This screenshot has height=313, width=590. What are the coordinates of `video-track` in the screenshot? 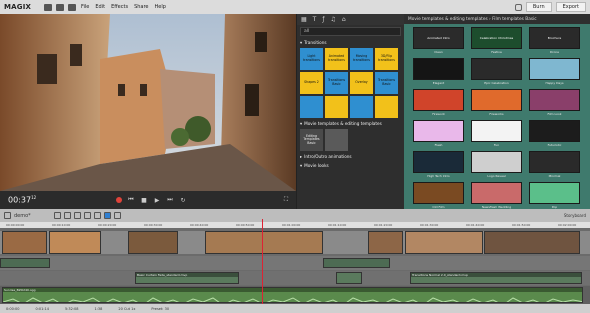 It's located at (295, 242).